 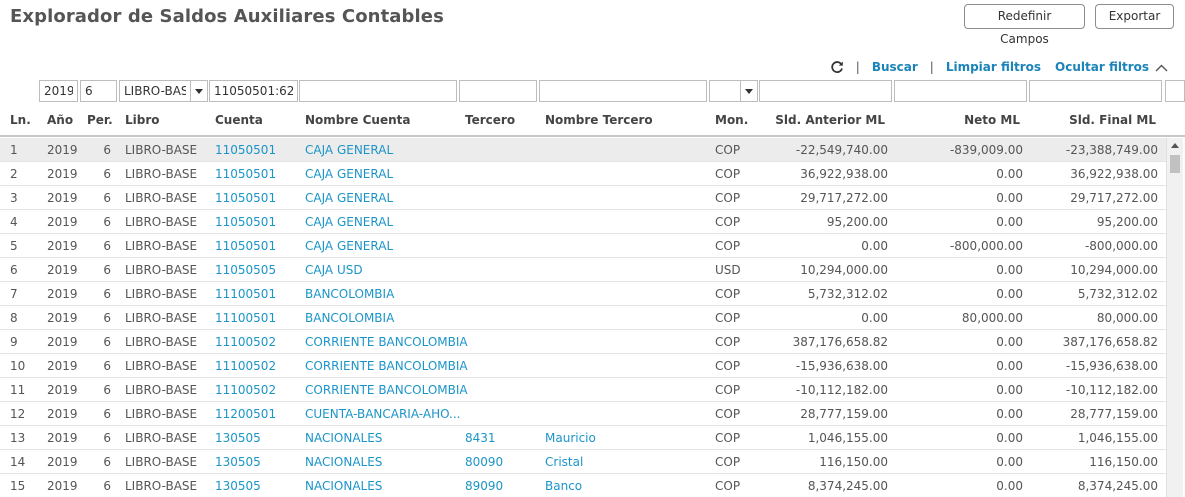 What do you see at coordinates (98, 91) in the screenshot?
I see `period-filter-input` at bounding box center [98, 91].